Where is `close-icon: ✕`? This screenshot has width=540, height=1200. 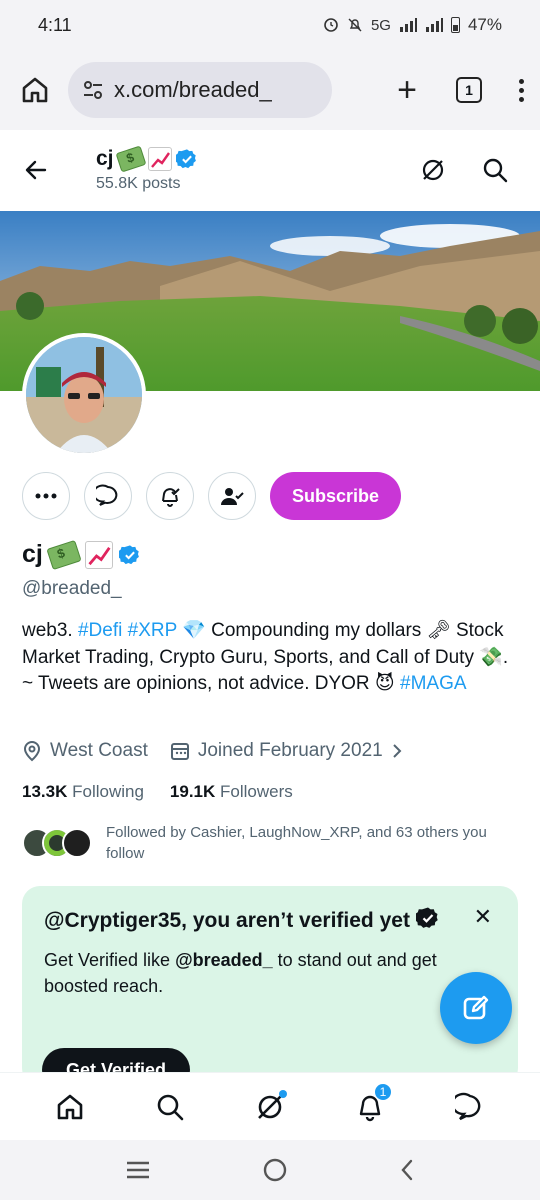
close-icon: ✕ is located at coordinates (483, 917).